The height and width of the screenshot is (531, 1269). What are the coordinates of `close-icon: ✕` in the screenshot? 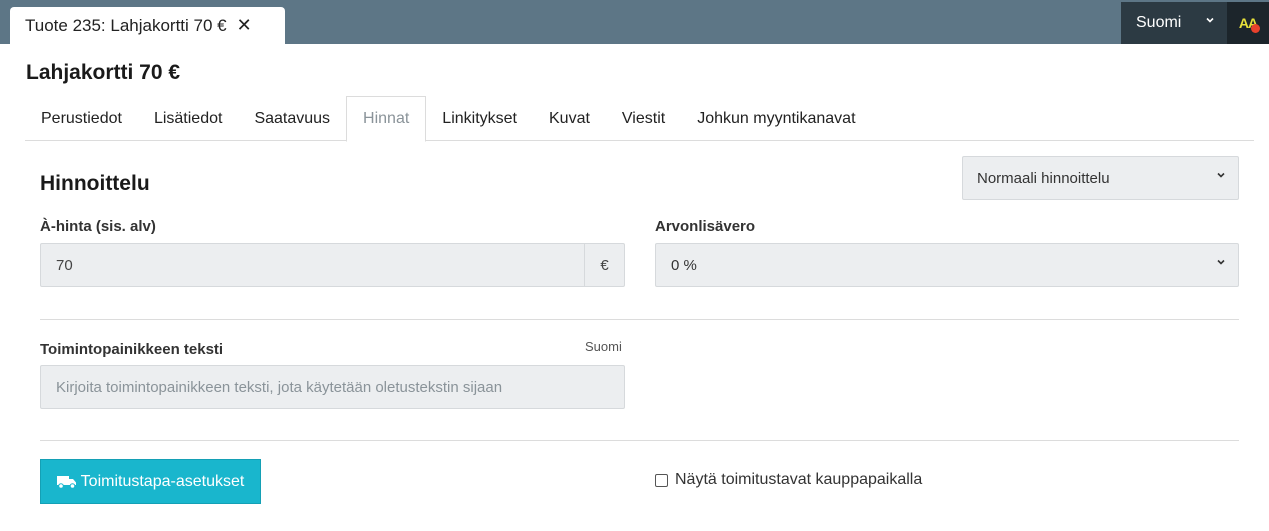 It's located at (244, 25).